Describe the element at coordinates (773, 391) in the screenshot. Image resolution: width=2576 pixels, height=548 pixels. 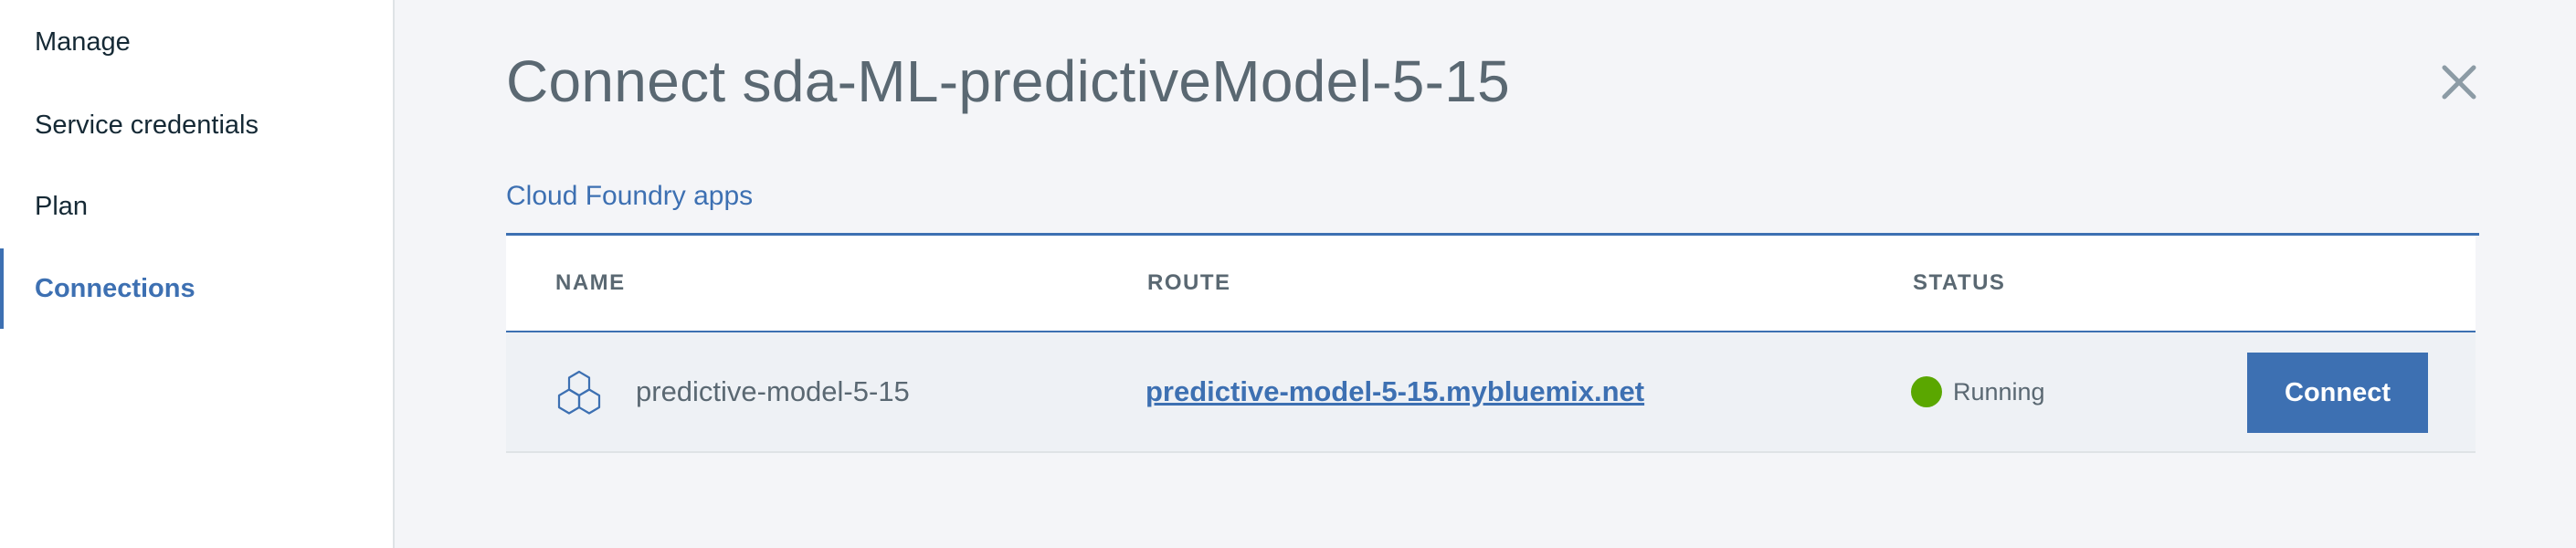
I see `app-name: predictive-model-5-15` at that location.